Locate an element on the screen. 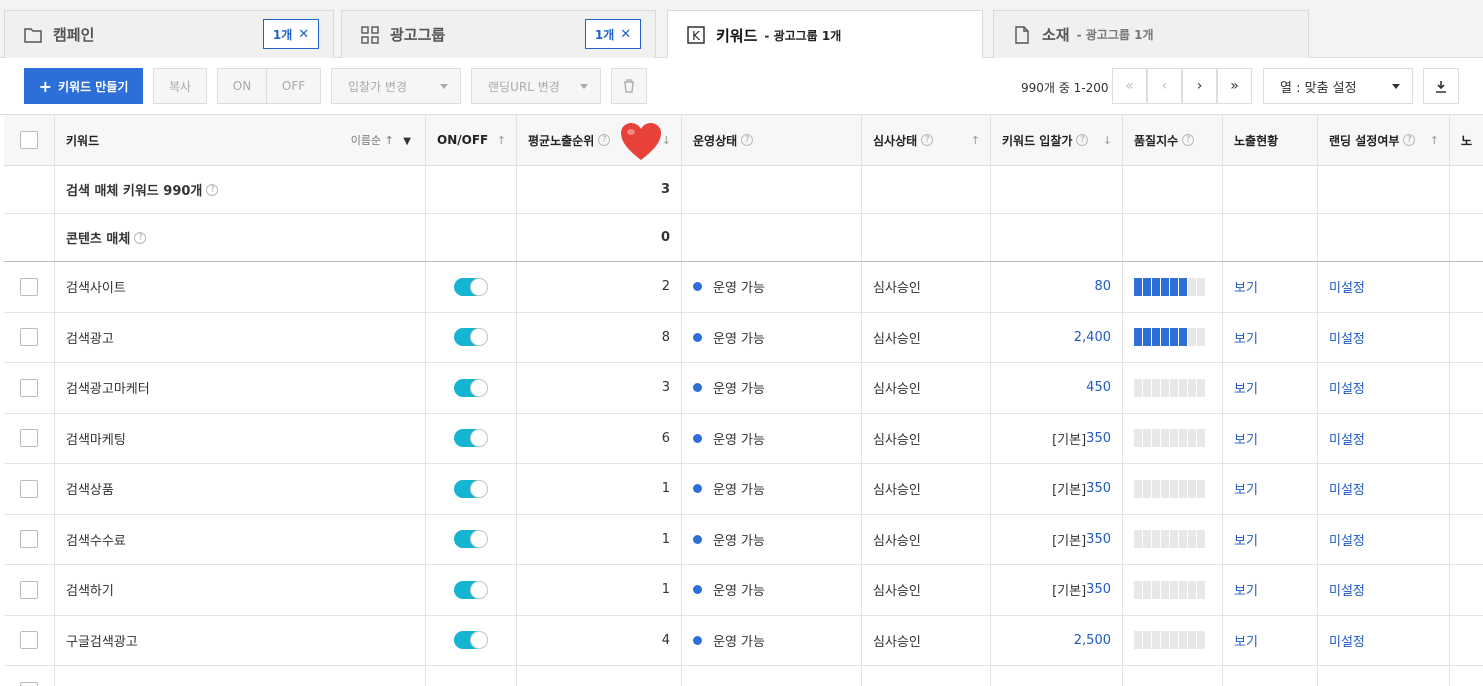 This screenshot has height=686, width=1483. select-all-checkbox is located at coordinates (29, 140).